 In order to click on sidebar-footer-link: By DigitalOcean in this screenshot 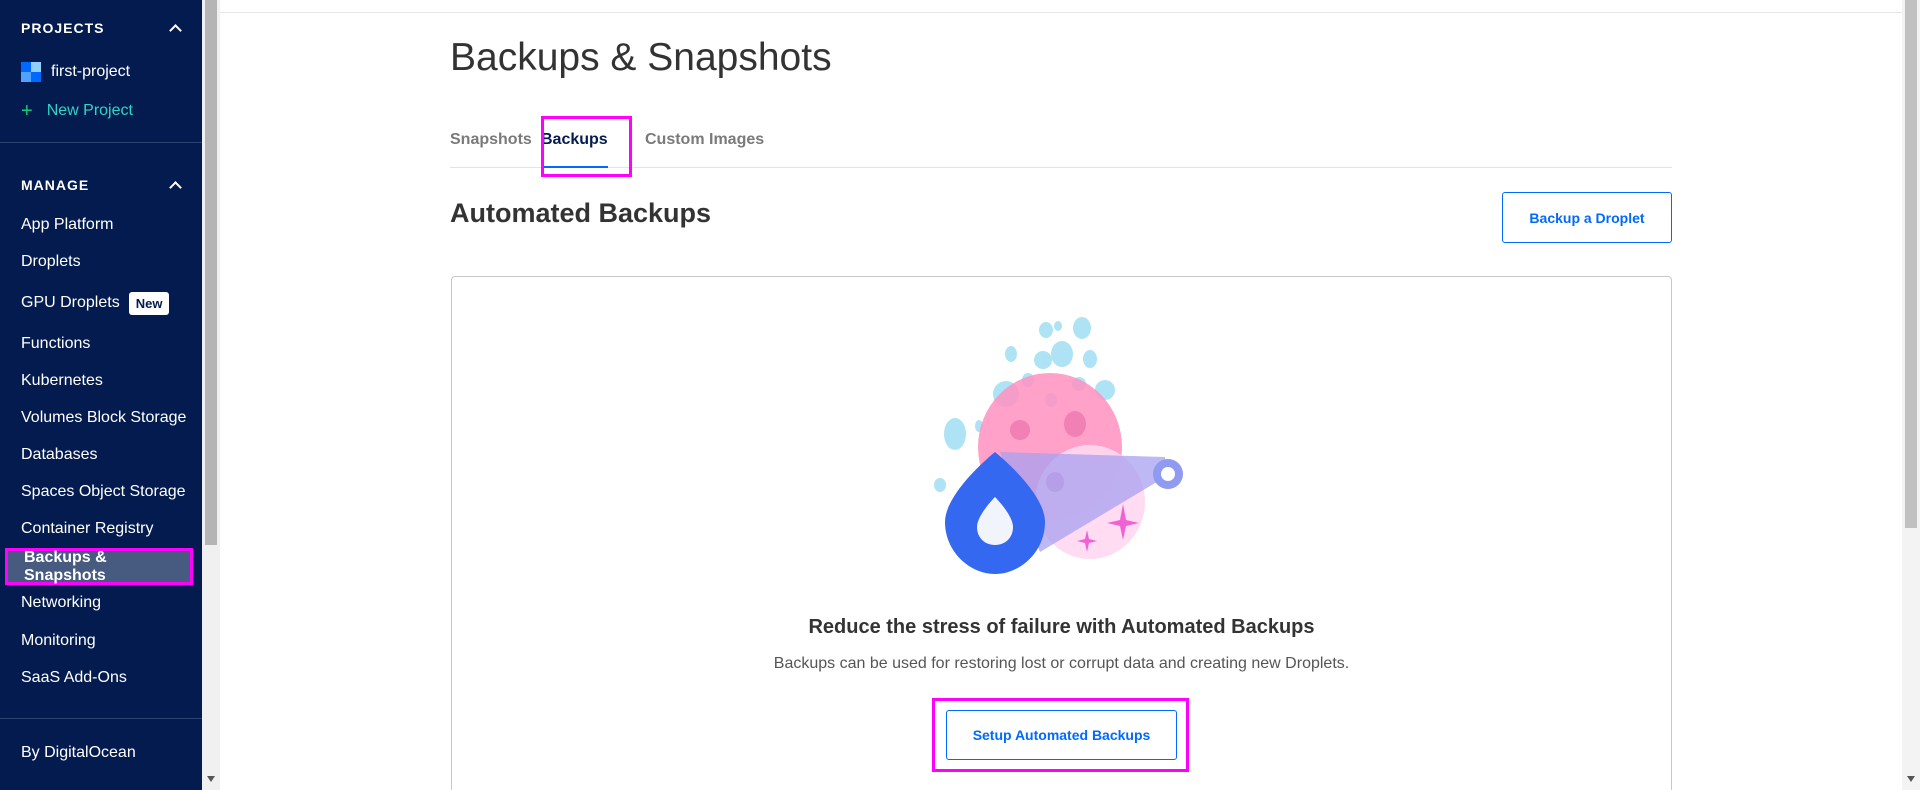, I will do `click(101, 753)`.